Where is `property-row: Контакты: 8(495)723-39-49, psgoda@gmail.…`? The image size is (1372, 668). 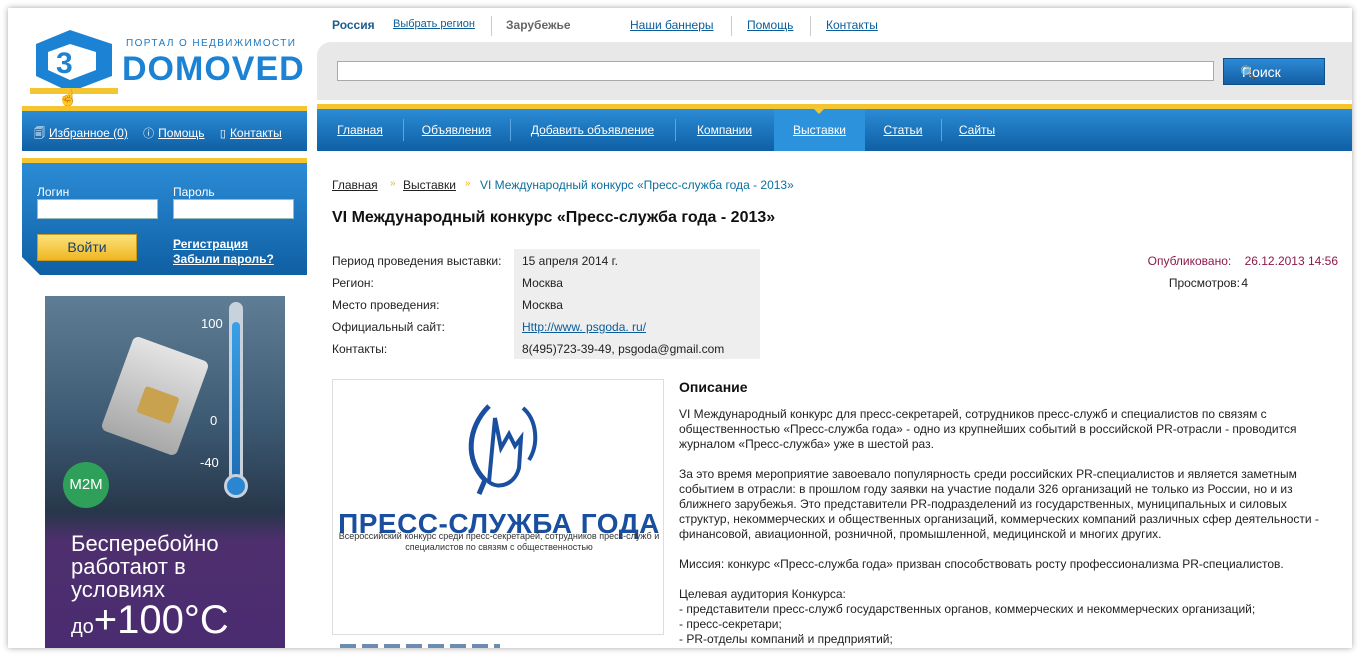 property-row: Контакты: 8(495)723-39-49, psgoda@gmail.… is located at coordinates (547, 348).